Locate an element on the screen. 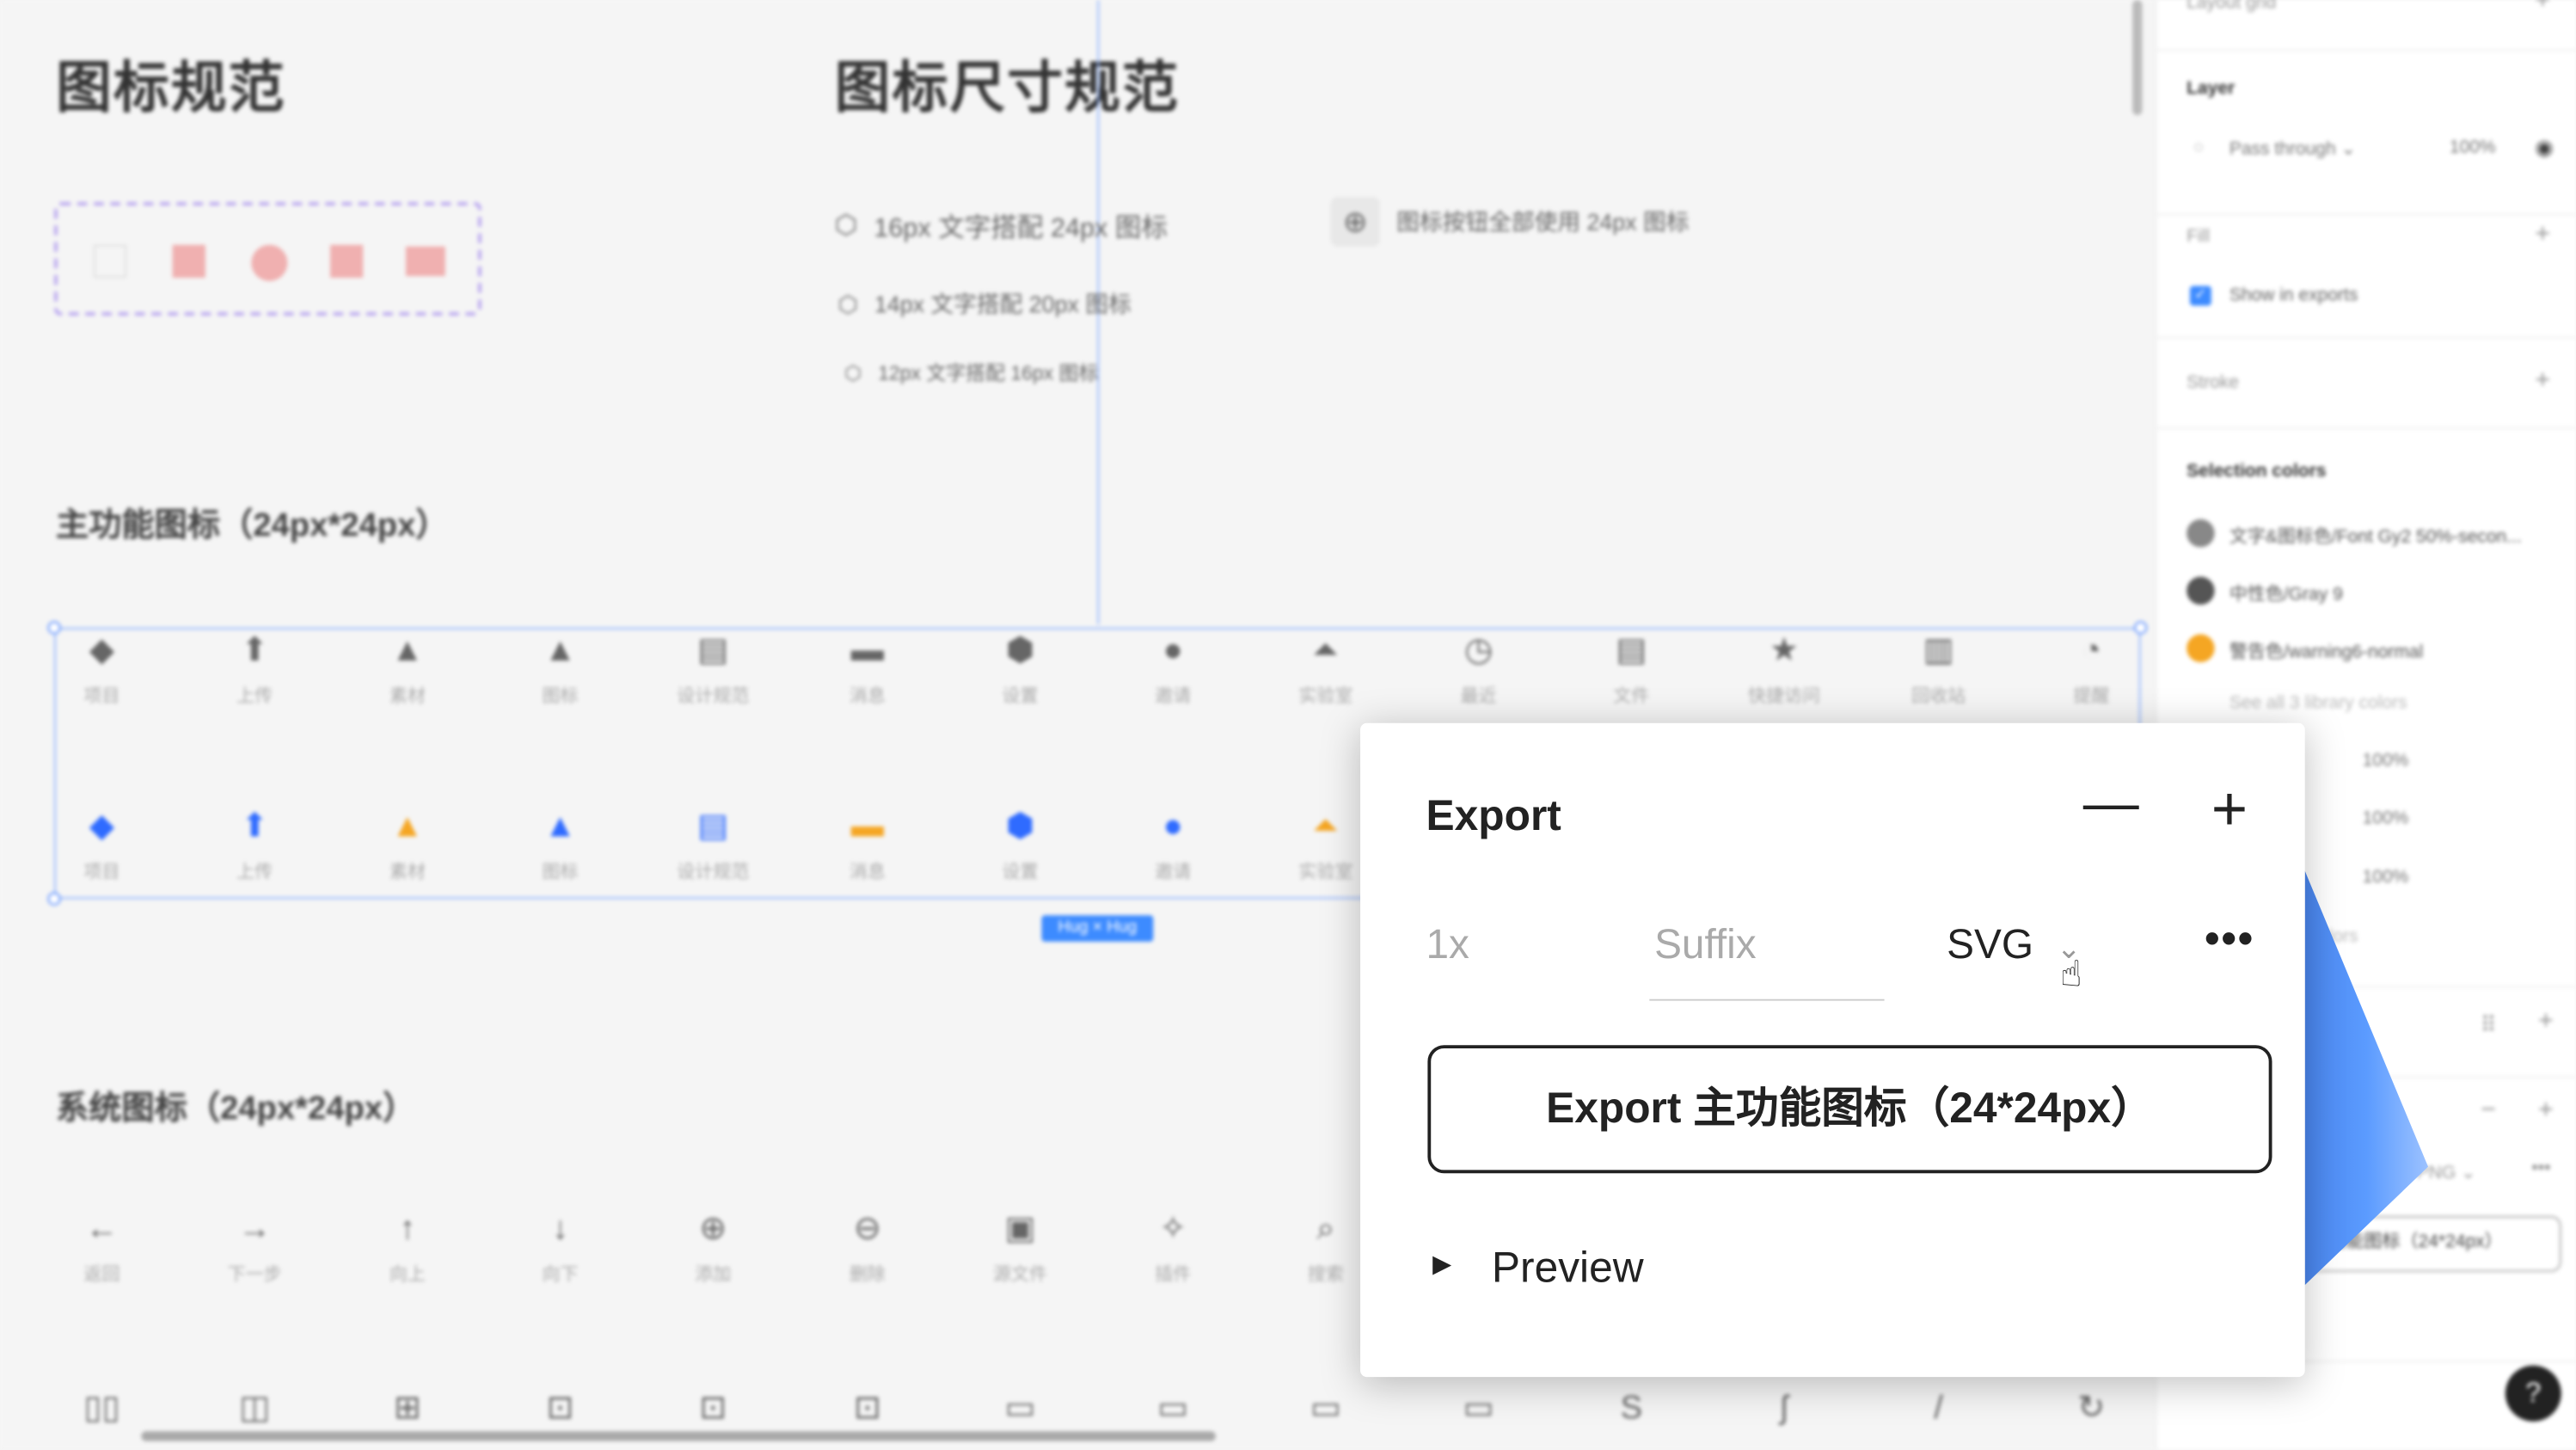 This screenshot has width=2576, height=1450. icon-item: ▥ 回收站 is located at coordinates (1939, 669).